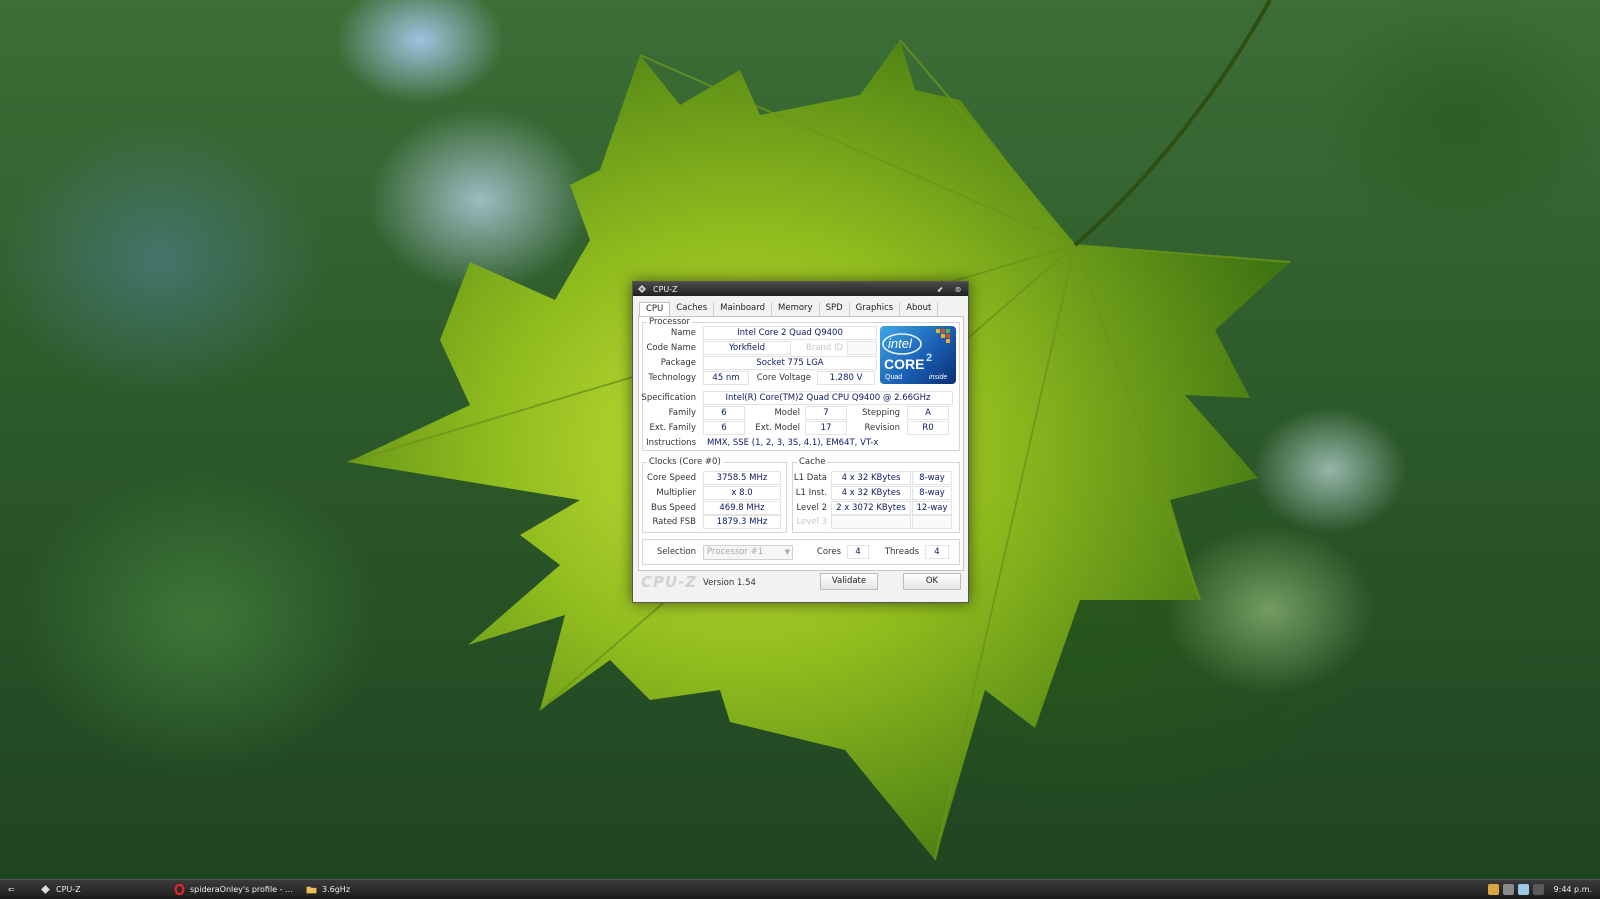 This screenshot has width=1600, height=899. I want to click on tab-mainboard: Mainboard, so click(743, 309).